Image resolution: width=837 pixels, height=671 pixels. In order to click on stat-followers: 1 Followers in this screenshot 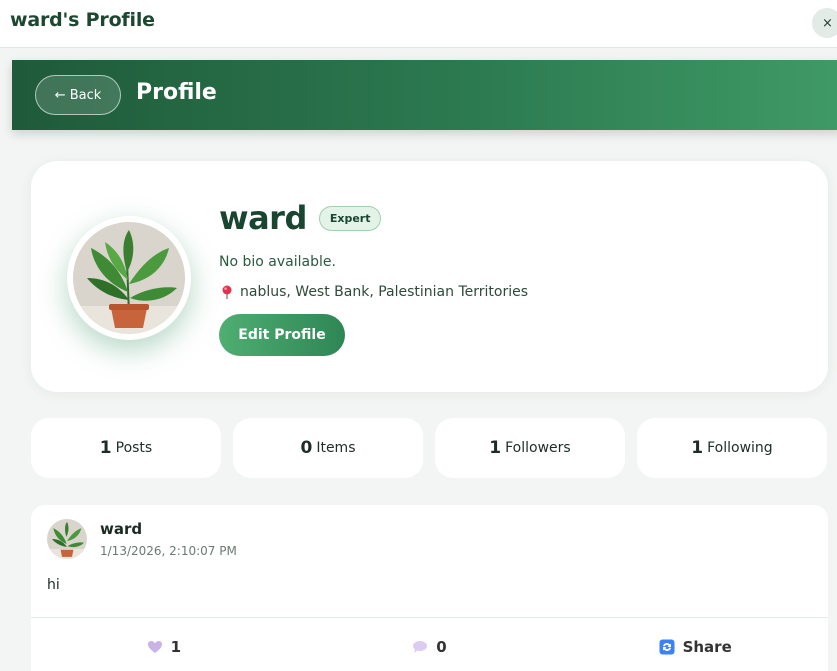, I will do `click(530, 448)`.